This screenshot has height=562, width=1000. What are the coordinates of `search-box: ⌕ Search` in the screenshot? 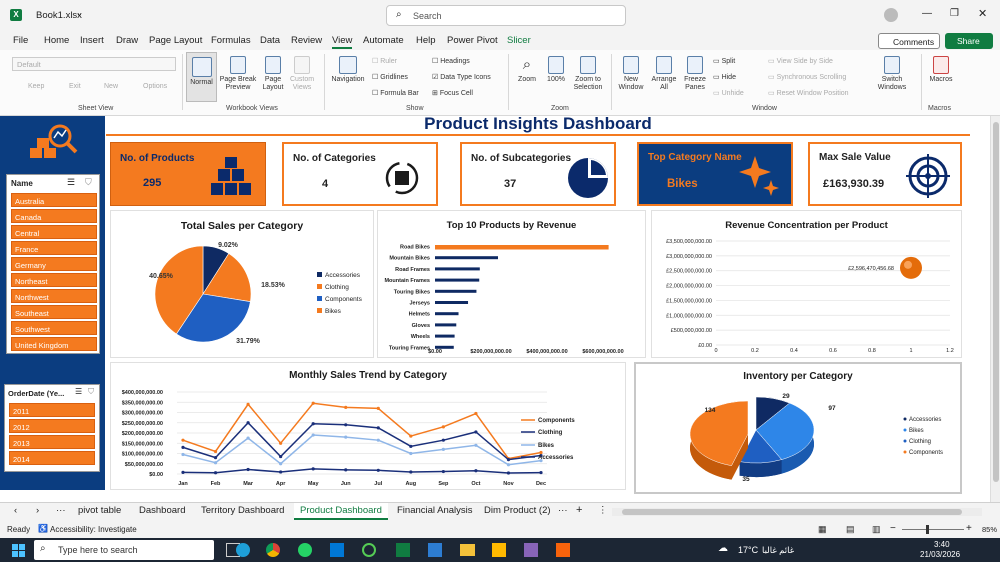 It's located at (506, 15).